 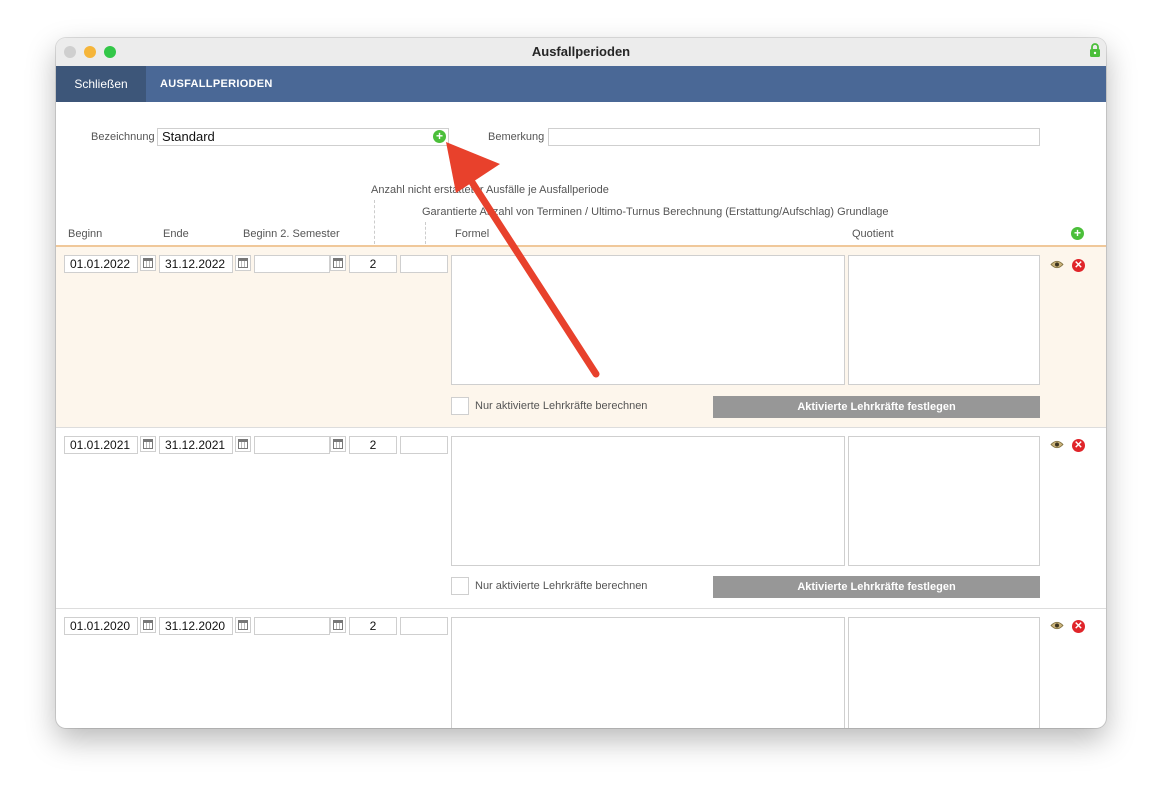 I want to click on toolbar: Schließen AUSFALLPERIODEN, so click(x=581, y=84).